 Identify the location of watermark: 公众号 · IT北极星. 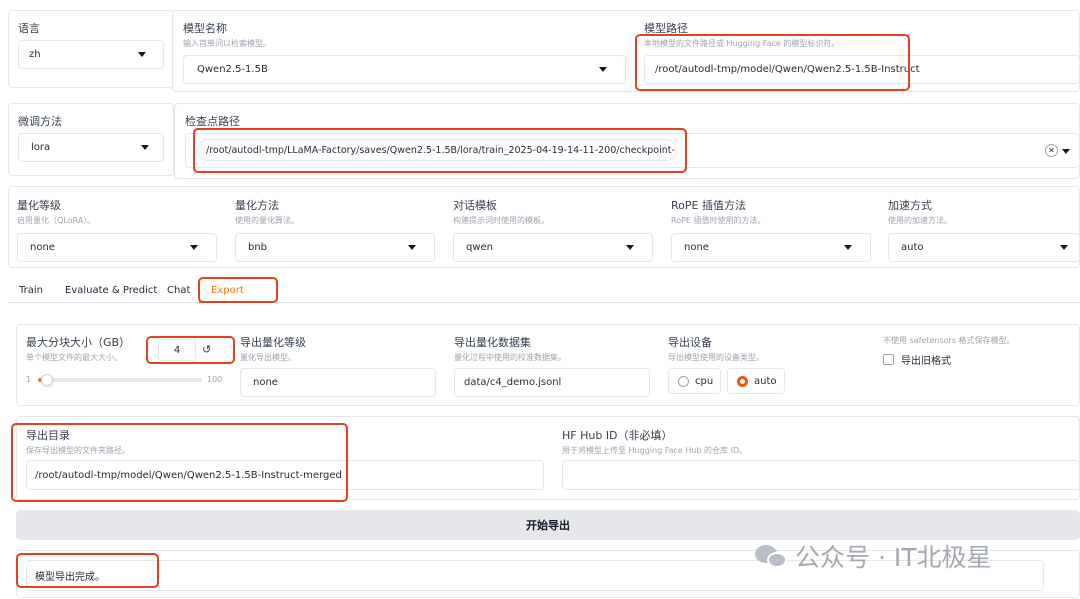
(873, 556).